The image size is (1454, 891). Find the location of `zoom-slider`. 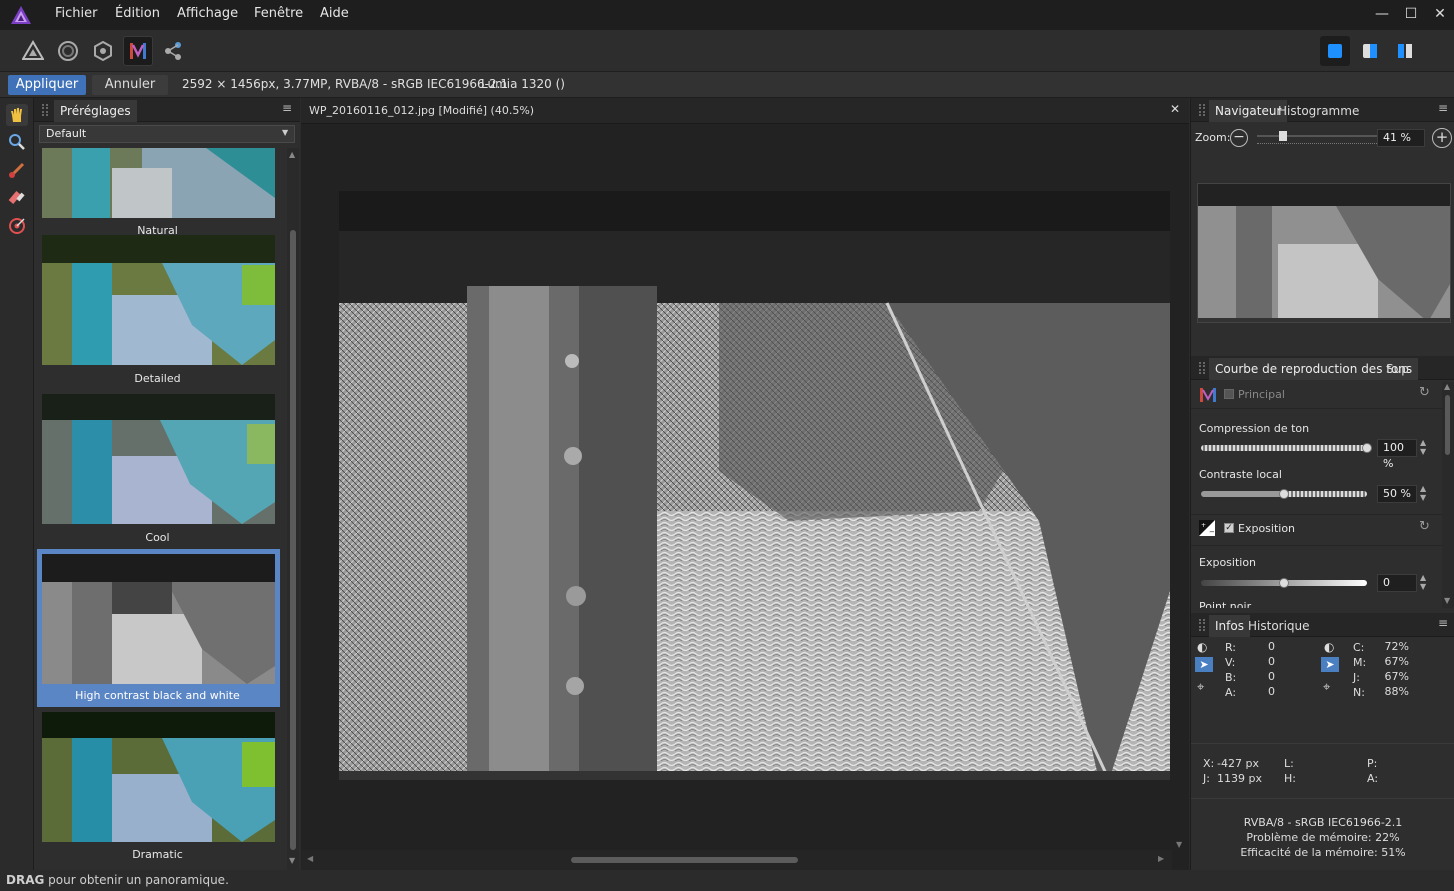

zoom-slider is located at coordinates (1317, 136).